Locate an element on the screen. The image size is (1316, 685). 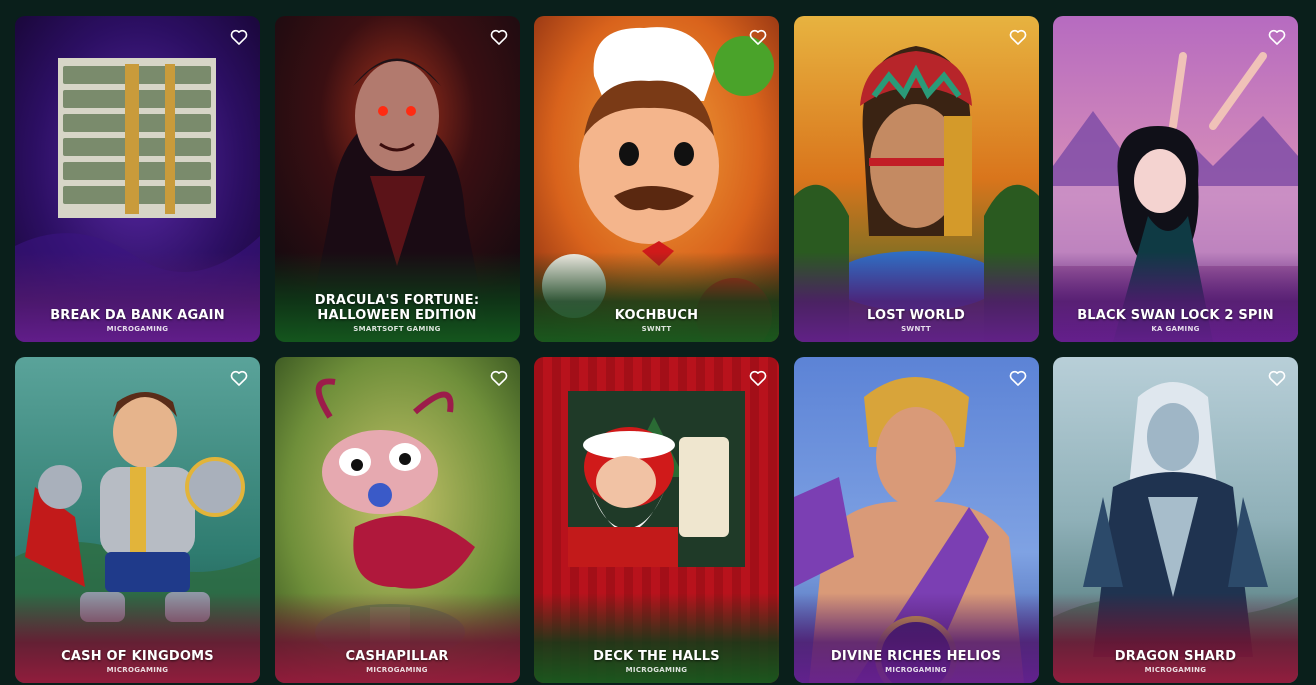
game-meta: KOCHBUCH SWNTT is located at coordinates (656, 320).